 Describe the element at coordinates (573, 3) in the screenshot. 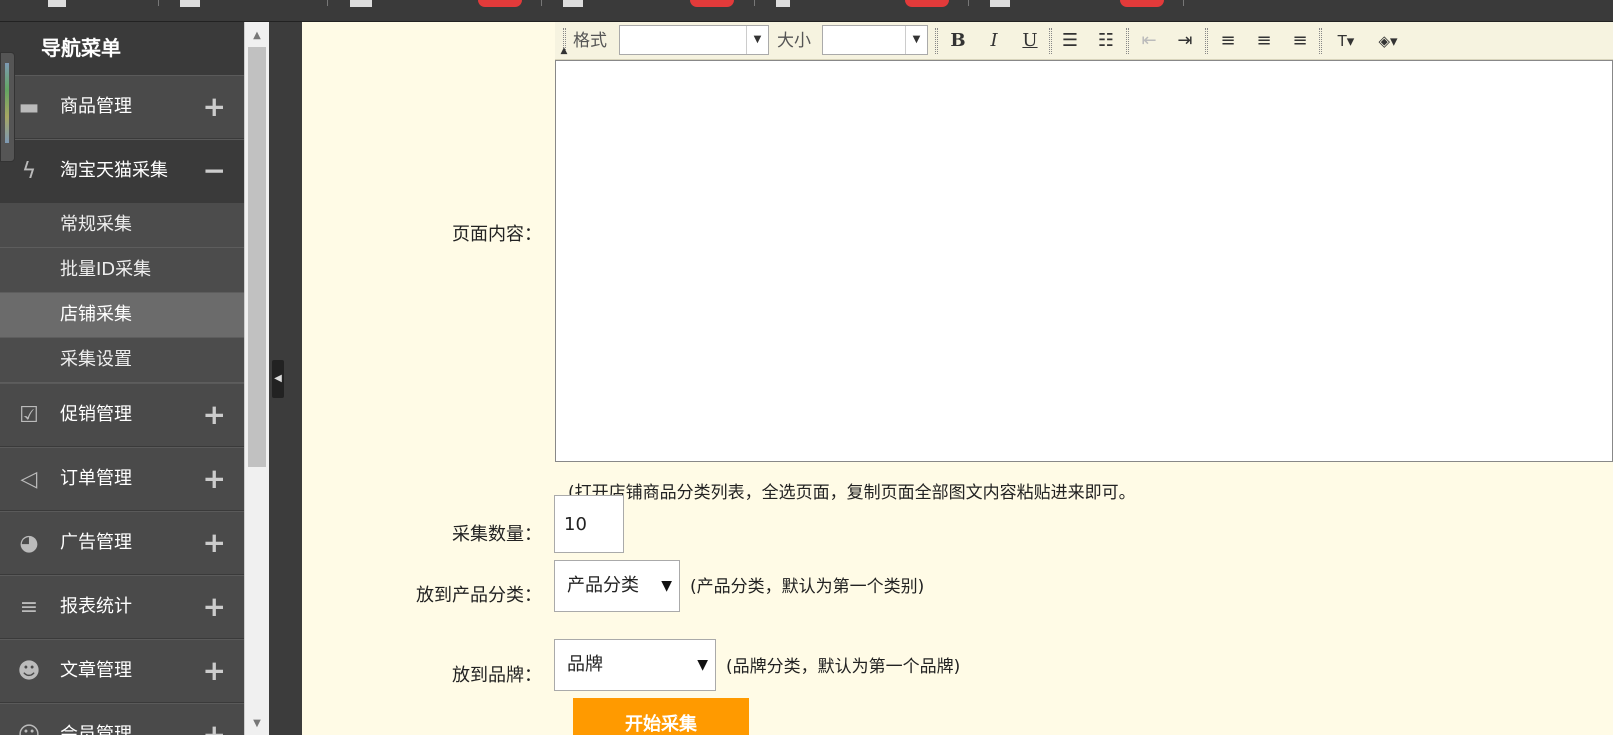

I see `clipboard-icon` at that location.